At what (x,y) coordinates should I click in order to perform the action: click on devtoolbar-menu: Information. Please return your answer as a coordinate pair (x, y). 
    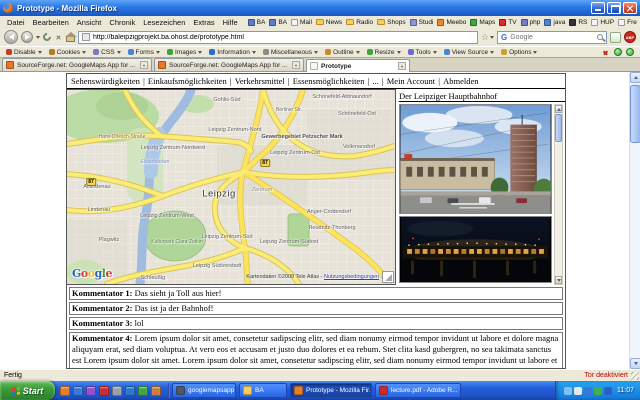
    Looking at the image, I should click on (232, 52).